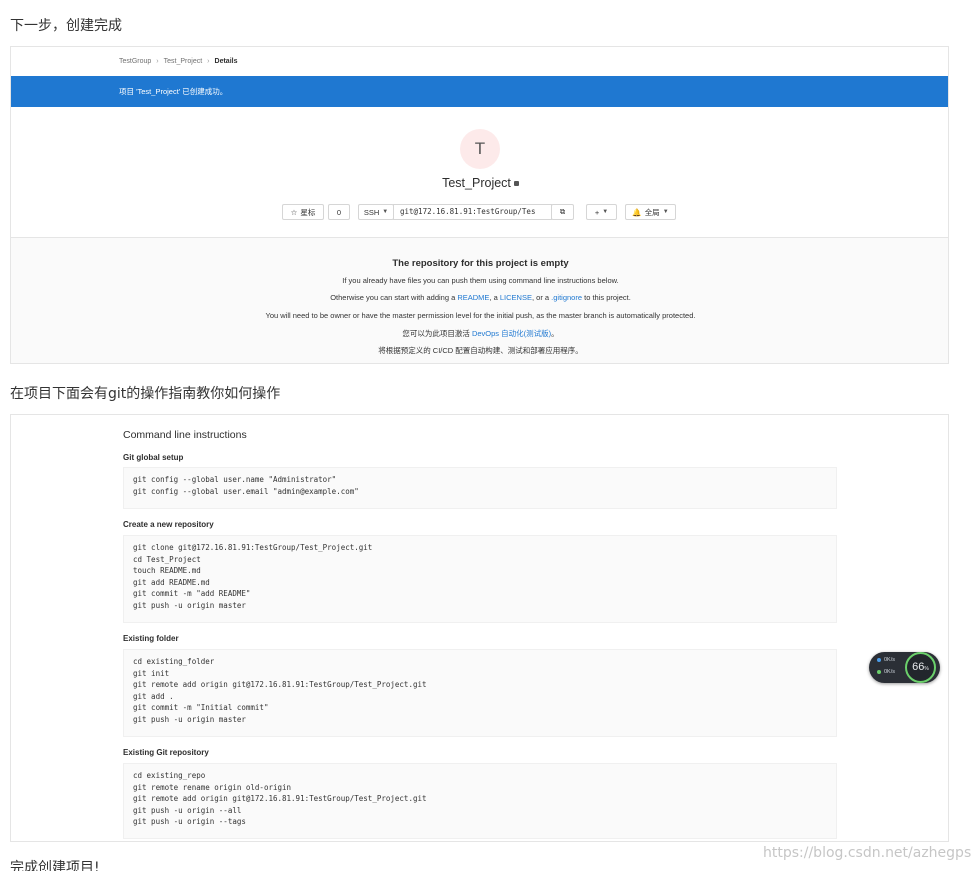  What do you see at coordinates (511, 333) in the screenshot?
I see `devops-link: DevOps 自动化(测试版)` at bounding box center [511, 333].